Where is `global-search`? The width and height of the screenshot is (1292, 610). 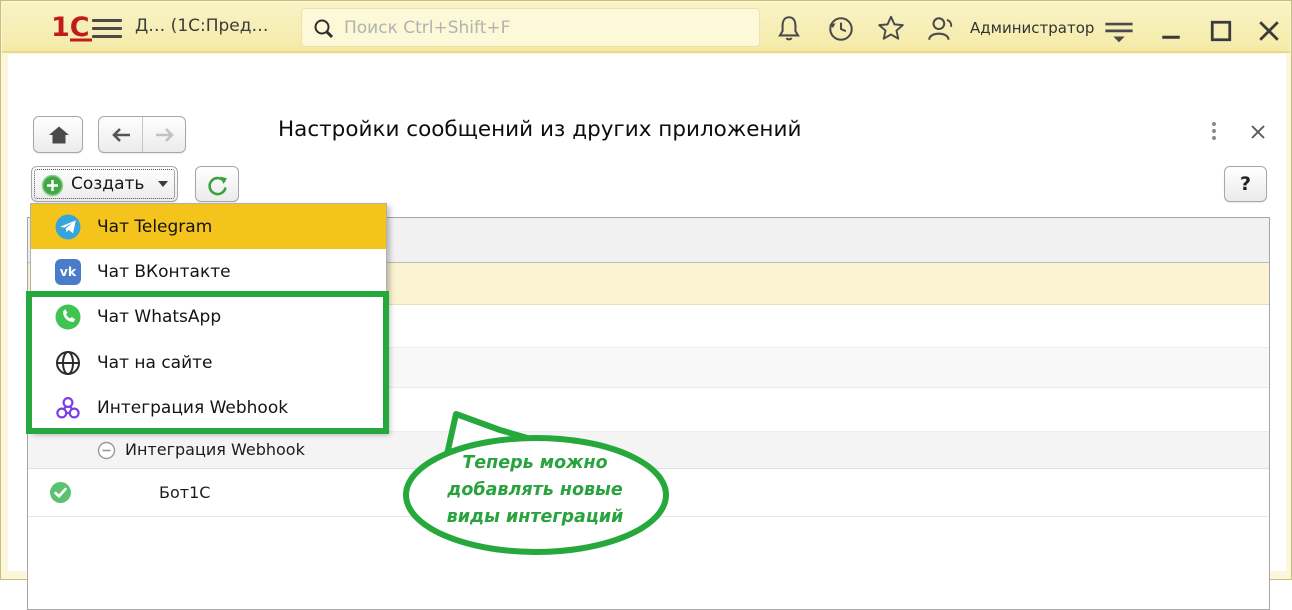 global-search is located at coordinates (530, 27).